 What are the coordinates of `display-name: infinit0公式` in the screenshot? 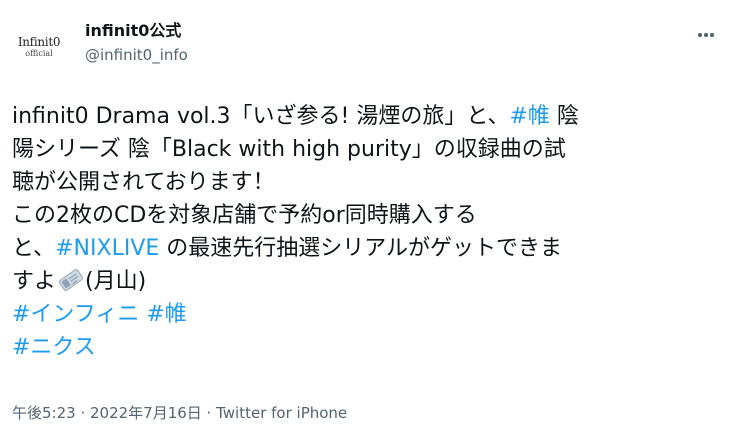 It's located at (136, 31).